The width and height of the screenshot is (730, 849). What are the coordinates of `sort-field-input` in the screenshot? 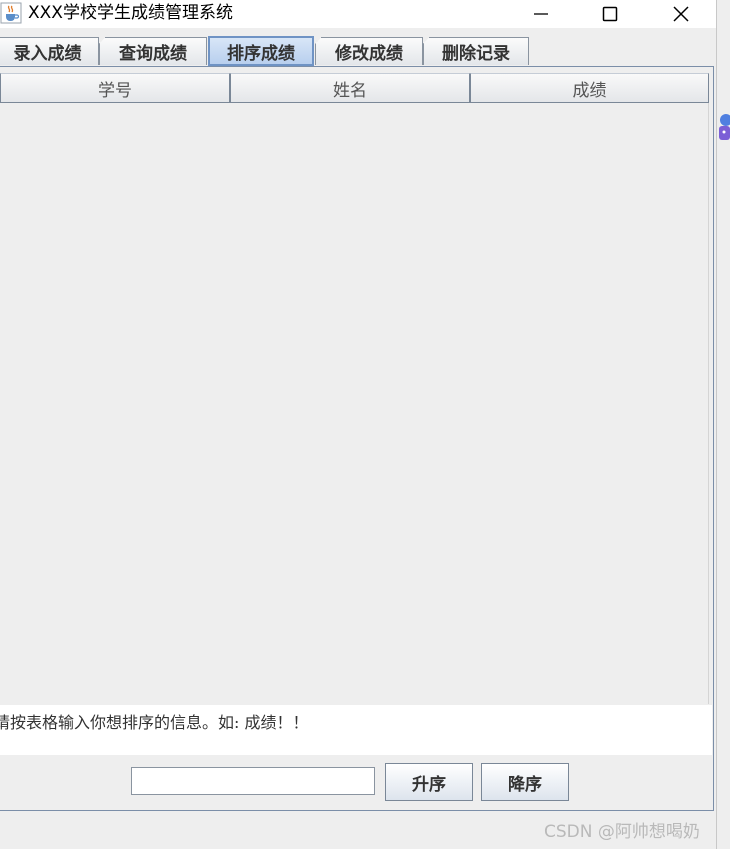 It's located at (253, 781).